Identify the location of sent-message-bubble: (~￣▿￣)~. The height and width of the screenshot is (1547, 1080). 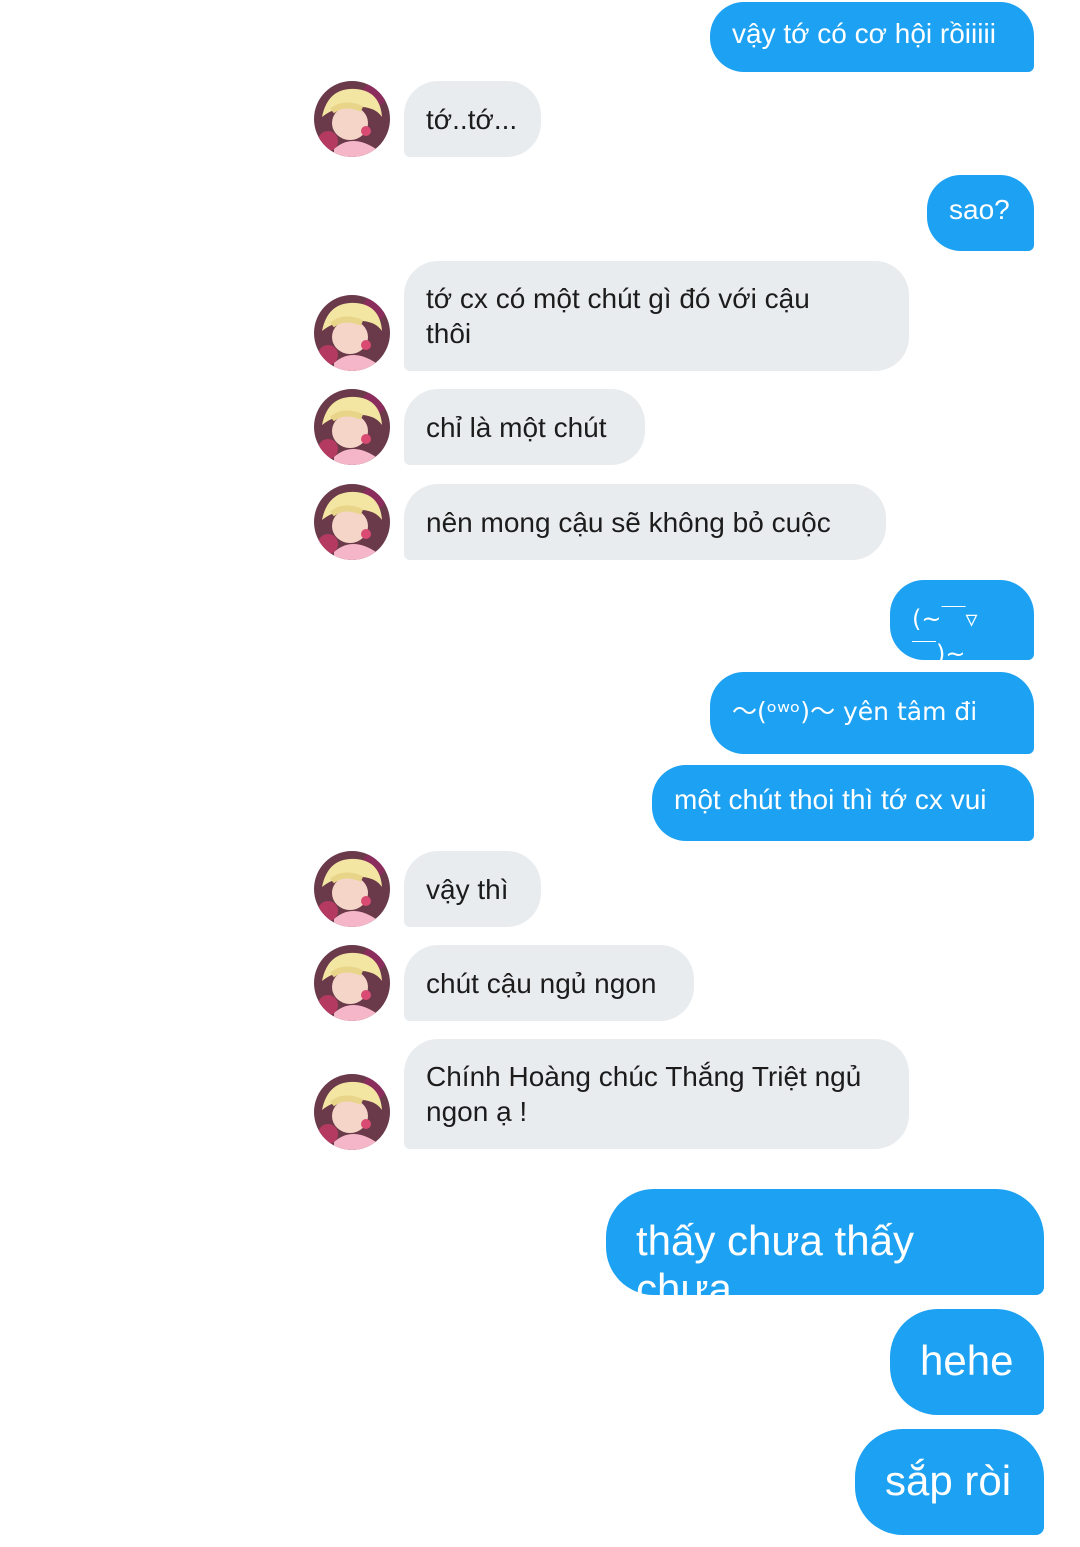
(962, 624).